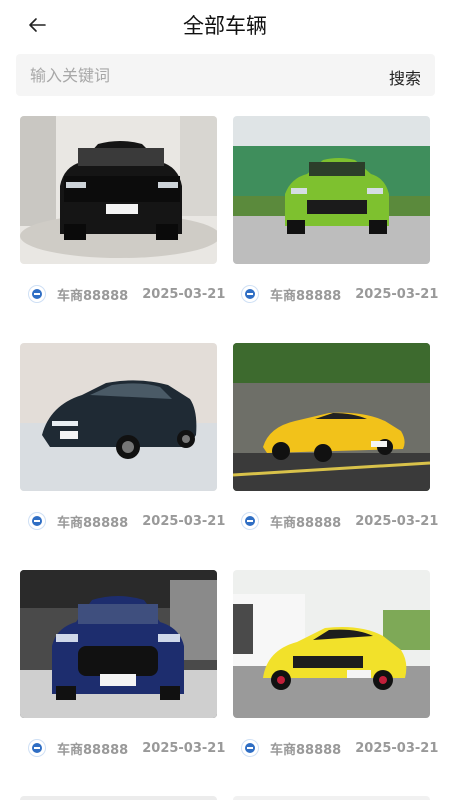  What do you see at coordinates (195, 75) in the screenshot?
I see `search-input` at bounding box center [195, 75].